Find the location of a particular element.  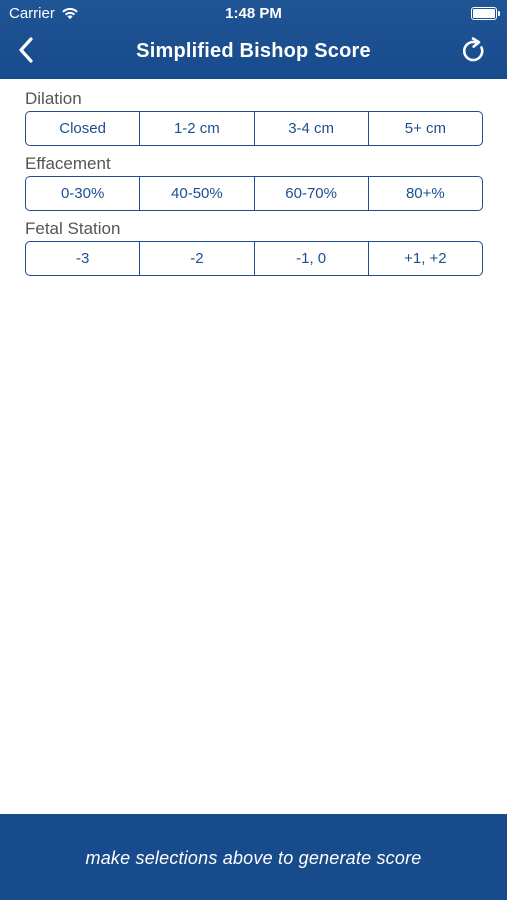

dilation-option-3-4-cm: 3-4 cm is located at coordinates (312, 128).